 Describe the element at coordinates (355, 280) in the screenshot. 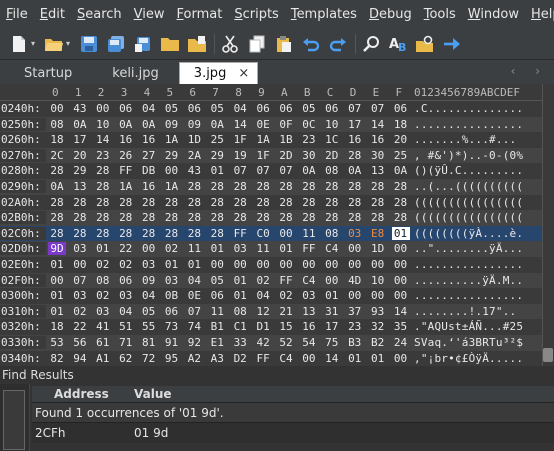

I see `hex-byte: 4D` at that location.